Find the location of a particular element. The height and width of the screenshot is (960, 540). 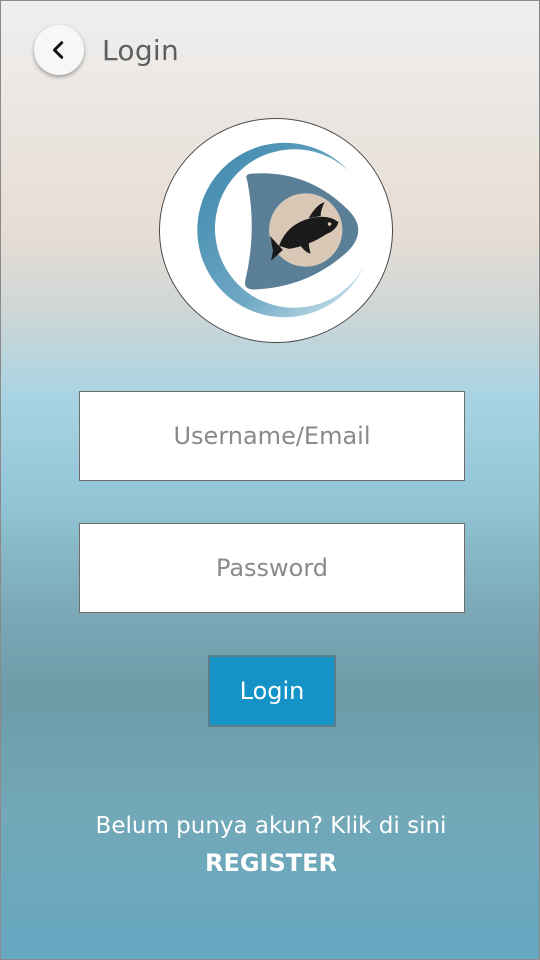

app-logo is located at coordinates (276, 230).